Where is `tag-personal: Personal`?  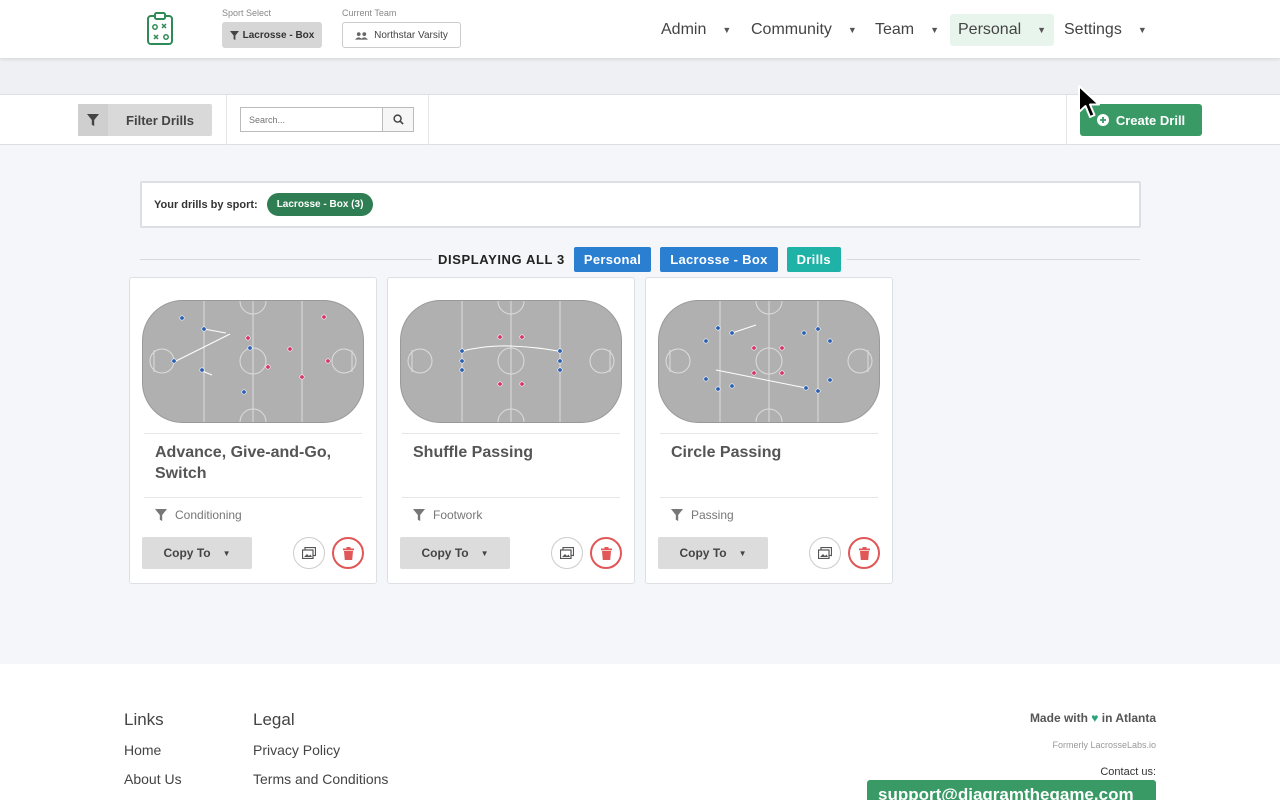
tag-personal: Personal is located at coordinates (612, 259).